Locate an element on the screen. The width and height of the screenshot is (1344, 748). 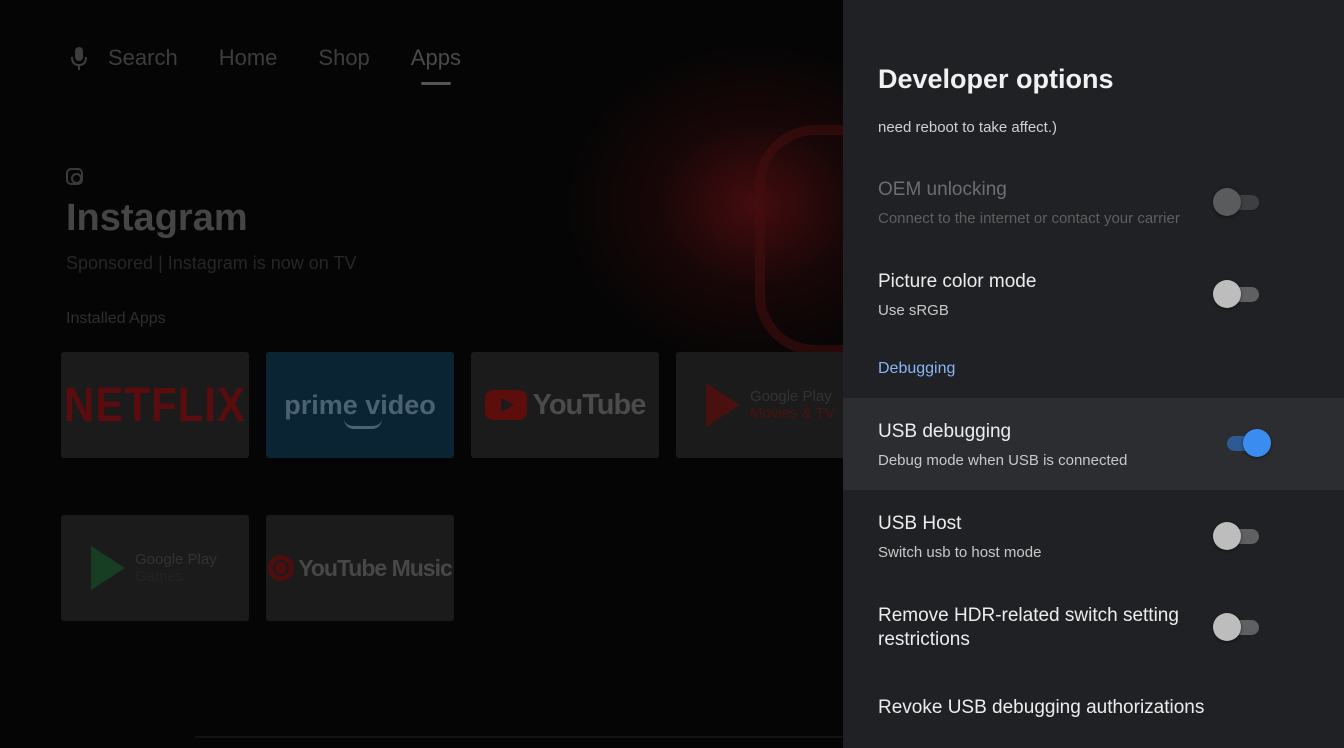
google-play-games-logo: Google Play Games is located at coordinates (157, 568).